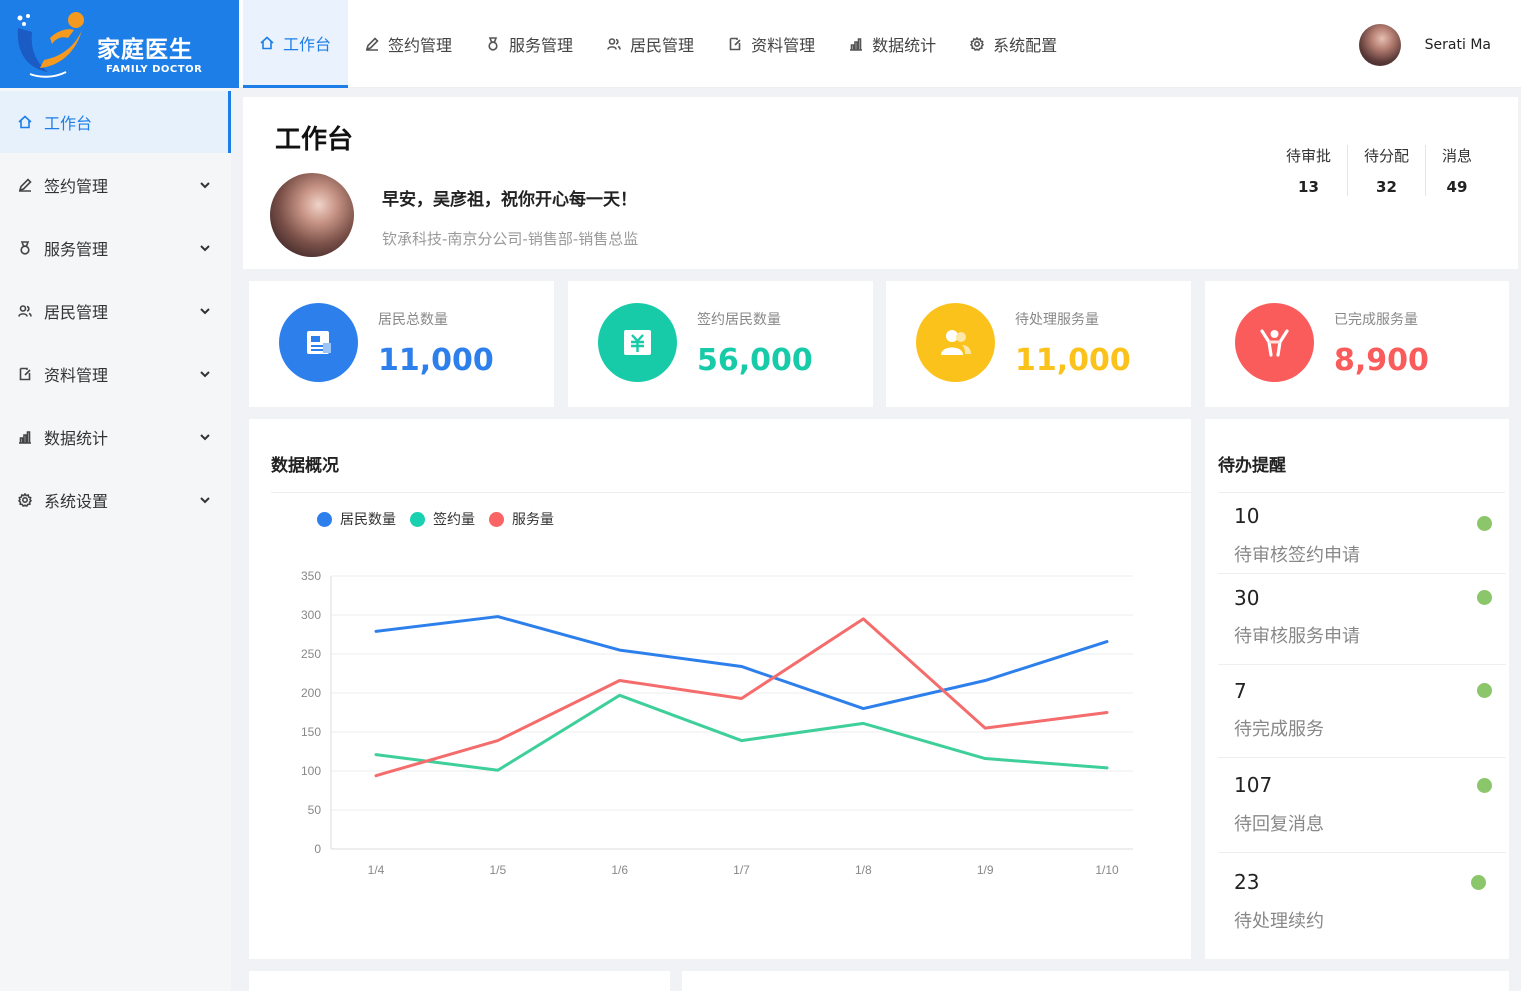  I want to click on stat-value: 32, so click(1386, 187).